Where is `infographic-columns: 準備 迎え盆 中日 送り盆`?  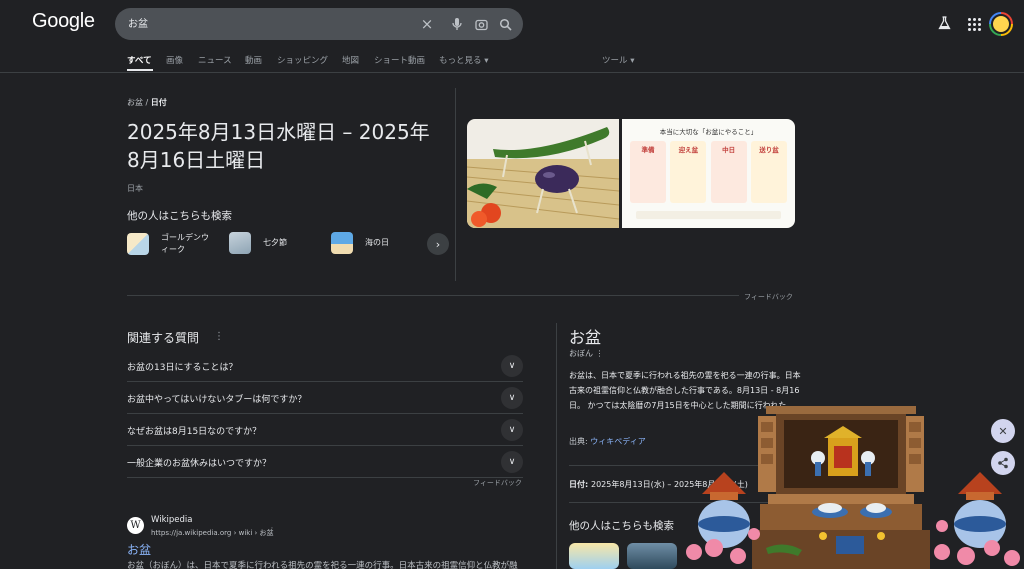
infographic-columns: 準備 迎え盆 中日 送り盆 is located at coordinates (708, 172).